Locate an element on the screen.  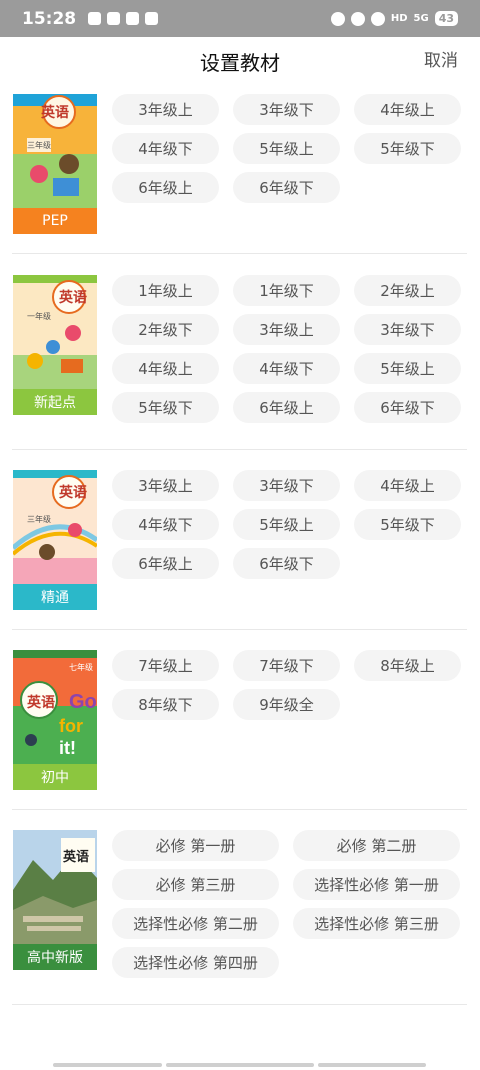
grade-option: 8年级下 is located at coordinates (165, 704).